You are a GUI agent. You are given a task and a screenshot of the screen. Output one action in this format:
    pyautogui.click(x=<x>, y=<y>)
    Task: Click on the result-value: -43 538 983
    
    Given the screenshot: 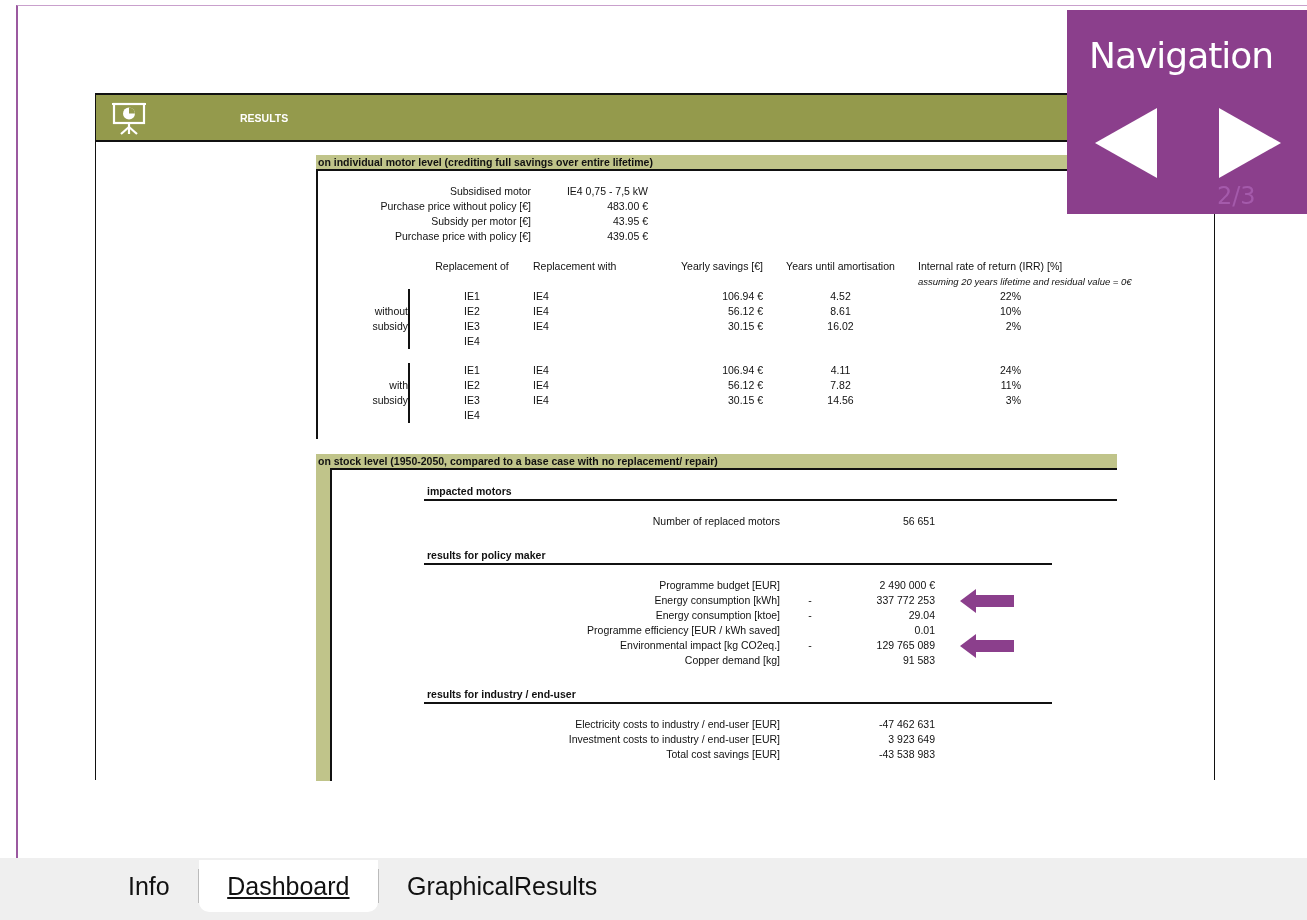 What is the action you would take?
    pyautogui.click(x=906, y=754)
    